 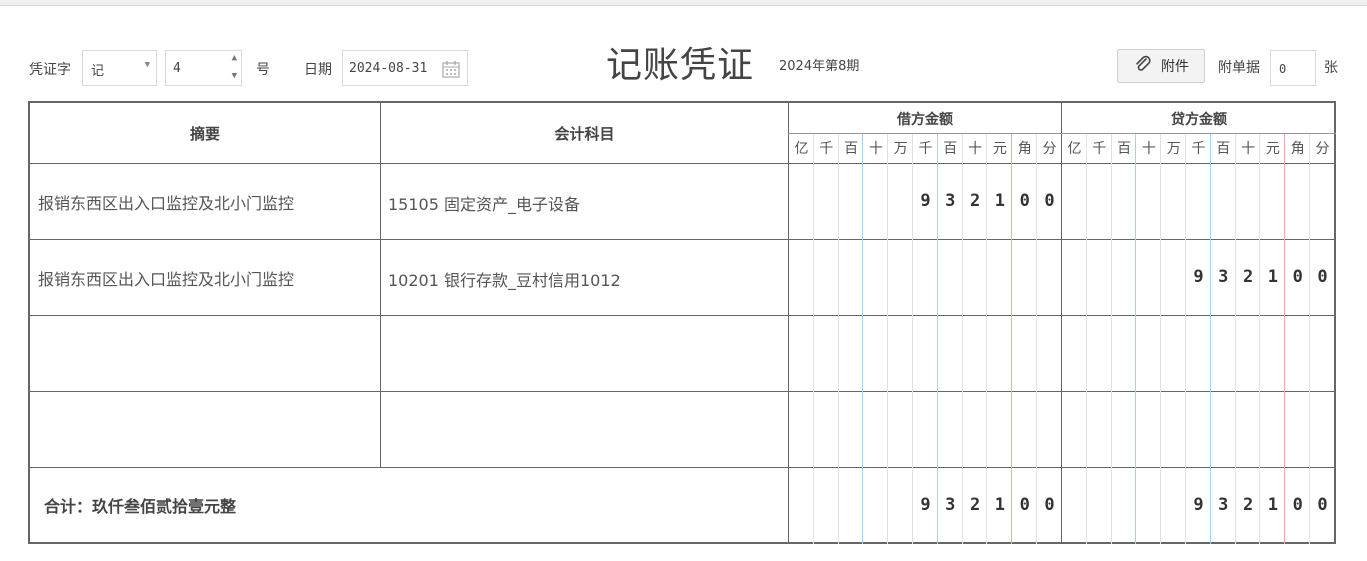 I want to click on top-border, so click(x=683, y=3).